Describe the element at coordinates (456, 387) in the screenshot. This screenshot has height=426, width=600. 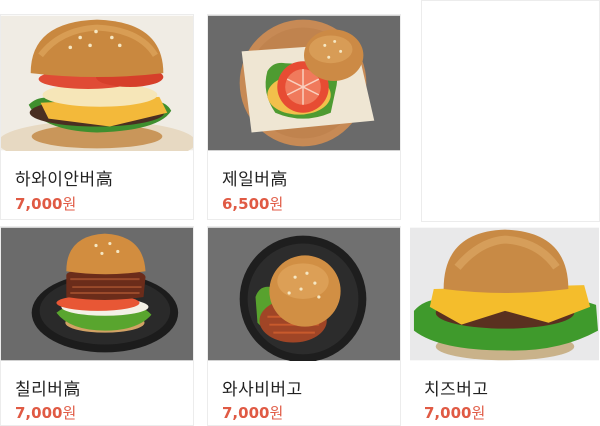
I see `product-name: 치즈버고` at that location.